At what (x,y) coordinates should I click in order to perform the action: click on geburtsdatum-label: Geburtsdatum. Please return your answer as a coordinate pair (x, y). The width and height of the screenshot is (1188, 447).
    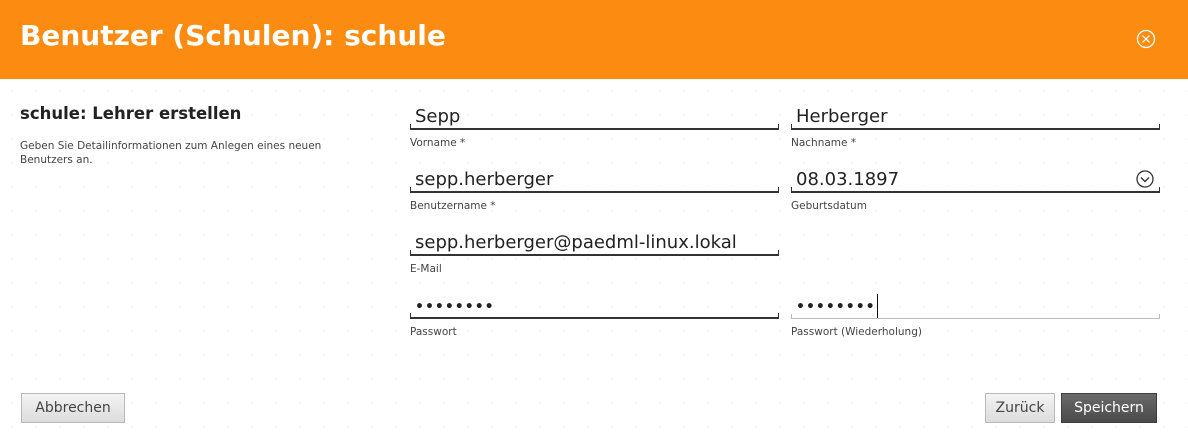
    Looking at the image, I should click on (829, 206).